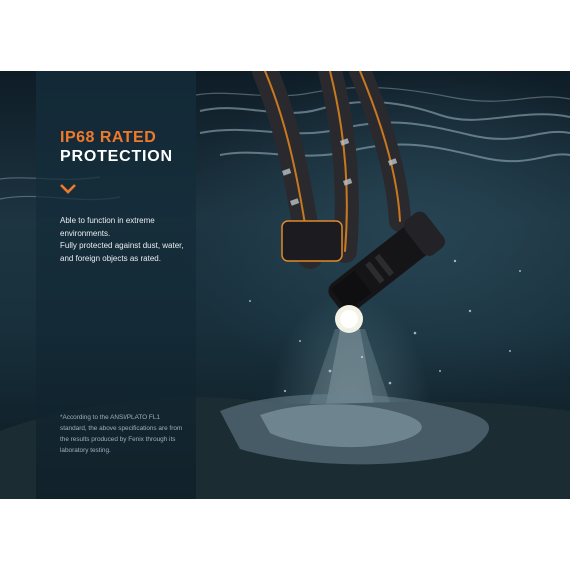 Image resolution: width=570 pixels, height=570 pixels. What do you see at coordinates (108, 137) in the screenshot?
I see `title-accent: IP68 RATED` at bounding box center [108, 137].